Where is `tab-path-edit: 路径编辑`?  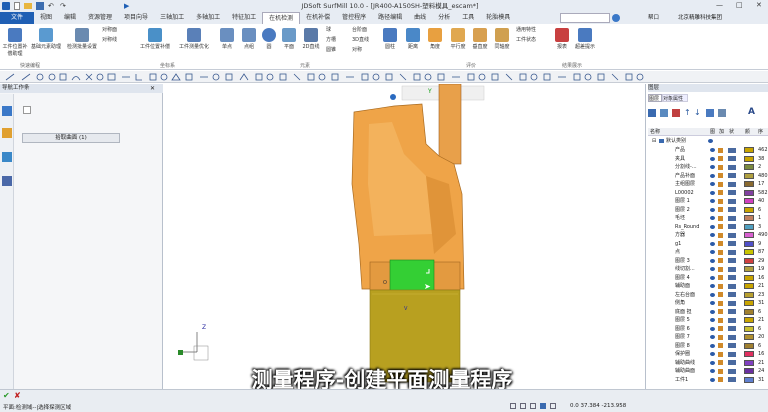 tab-path-edit: 路径编辑 is located at coordinates (390, 18).